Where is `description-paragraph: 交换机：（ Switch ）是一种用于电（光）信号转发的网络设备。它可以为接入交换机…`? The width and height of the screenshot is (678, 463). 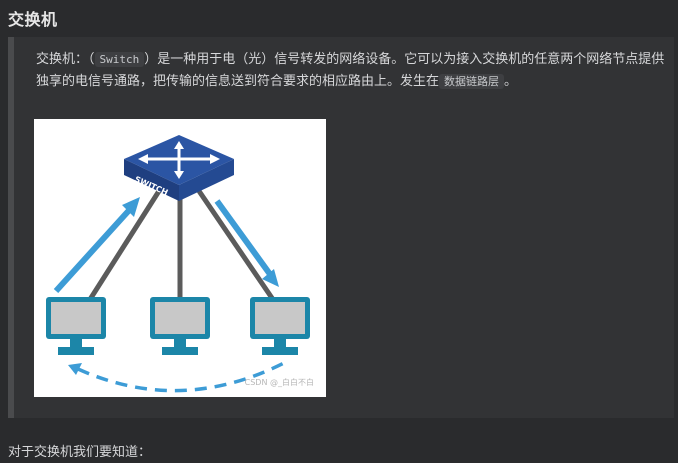
description-paragraph: 交换机：（ Switch ）是一种用于电（光）信号转发的网络设备。它可以为接入交换机… is located at coordinates (351, 71).